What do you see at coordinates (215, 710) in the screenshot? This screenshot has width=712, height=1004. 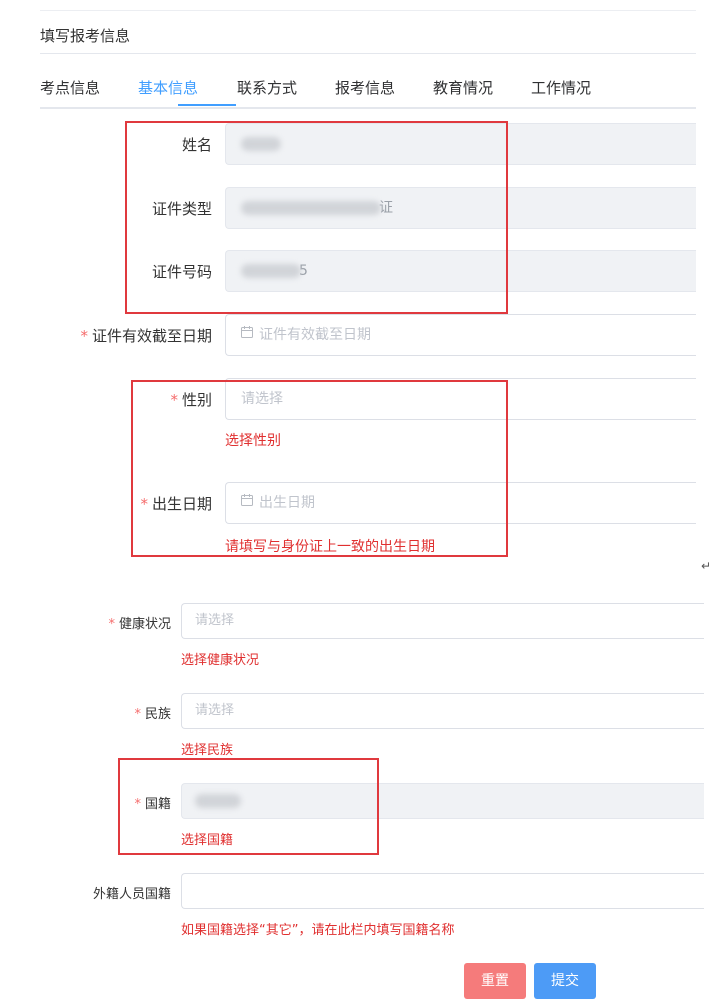 I see `ethnicity-placeholder: 请选择` at bounding box center [215, 710].